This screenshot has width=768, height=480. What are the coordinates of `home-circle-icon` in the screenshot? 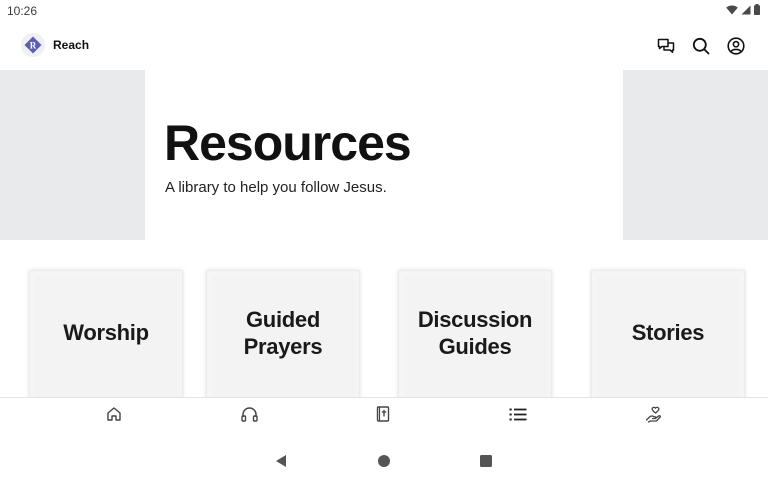 It's located at (384, 461).